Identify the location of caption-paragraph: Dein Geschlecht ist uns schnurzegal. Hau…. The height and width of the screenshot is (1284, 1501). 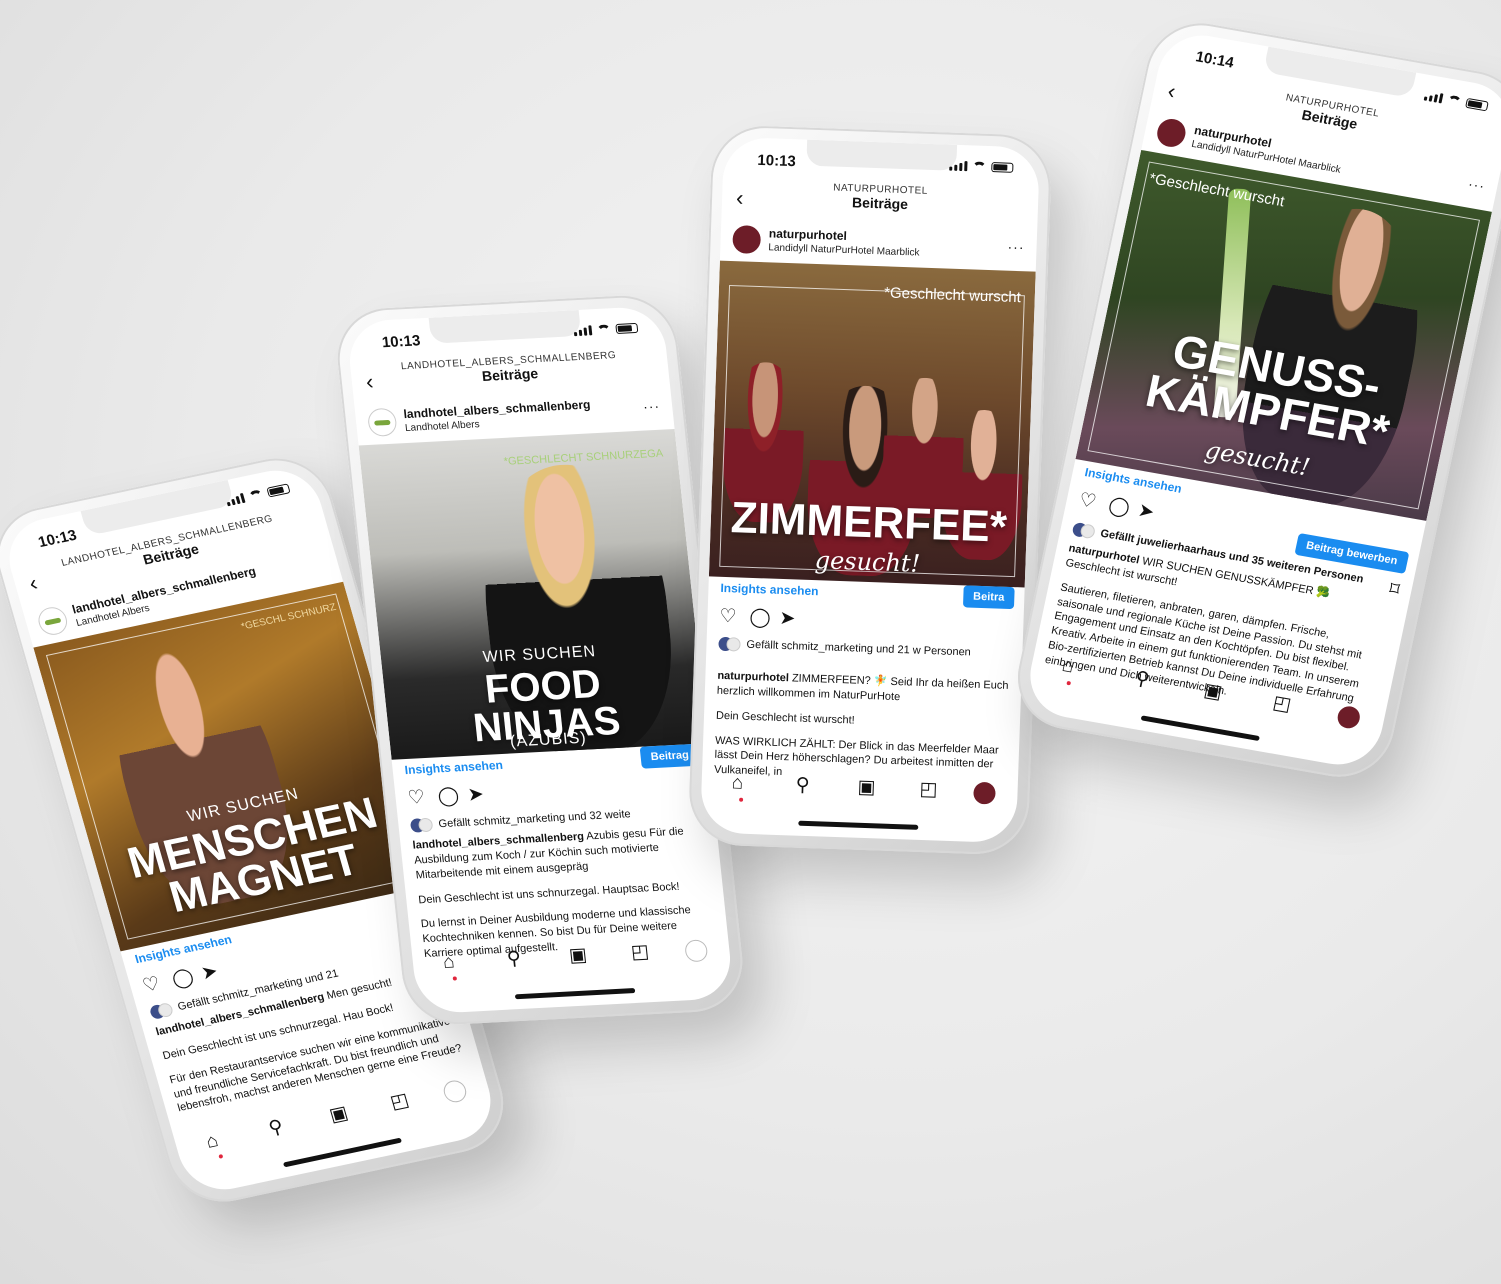
(549, 893).